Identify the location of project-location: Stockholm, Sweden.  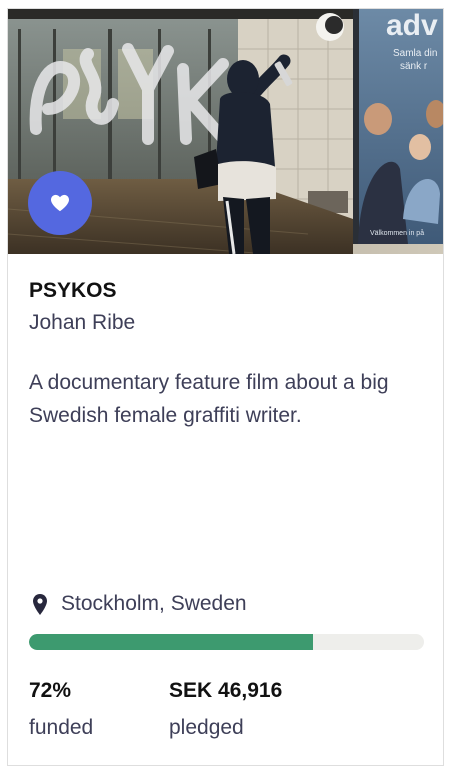
(138, 604).